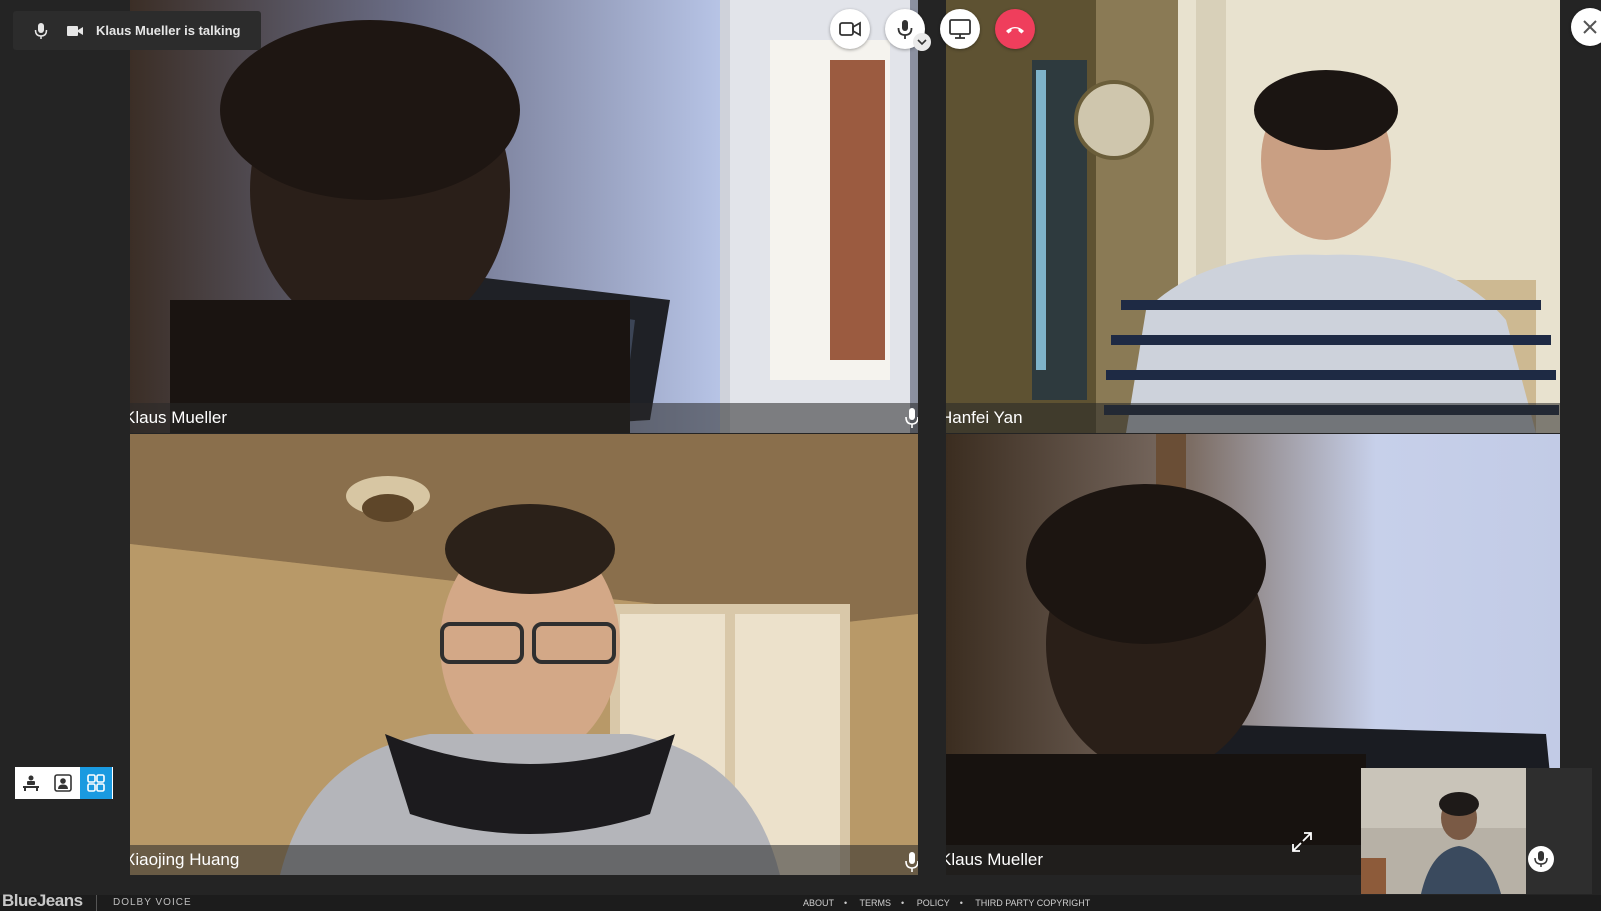  I want to click on participant-name: Hanfei Yan, so click(984, 417).